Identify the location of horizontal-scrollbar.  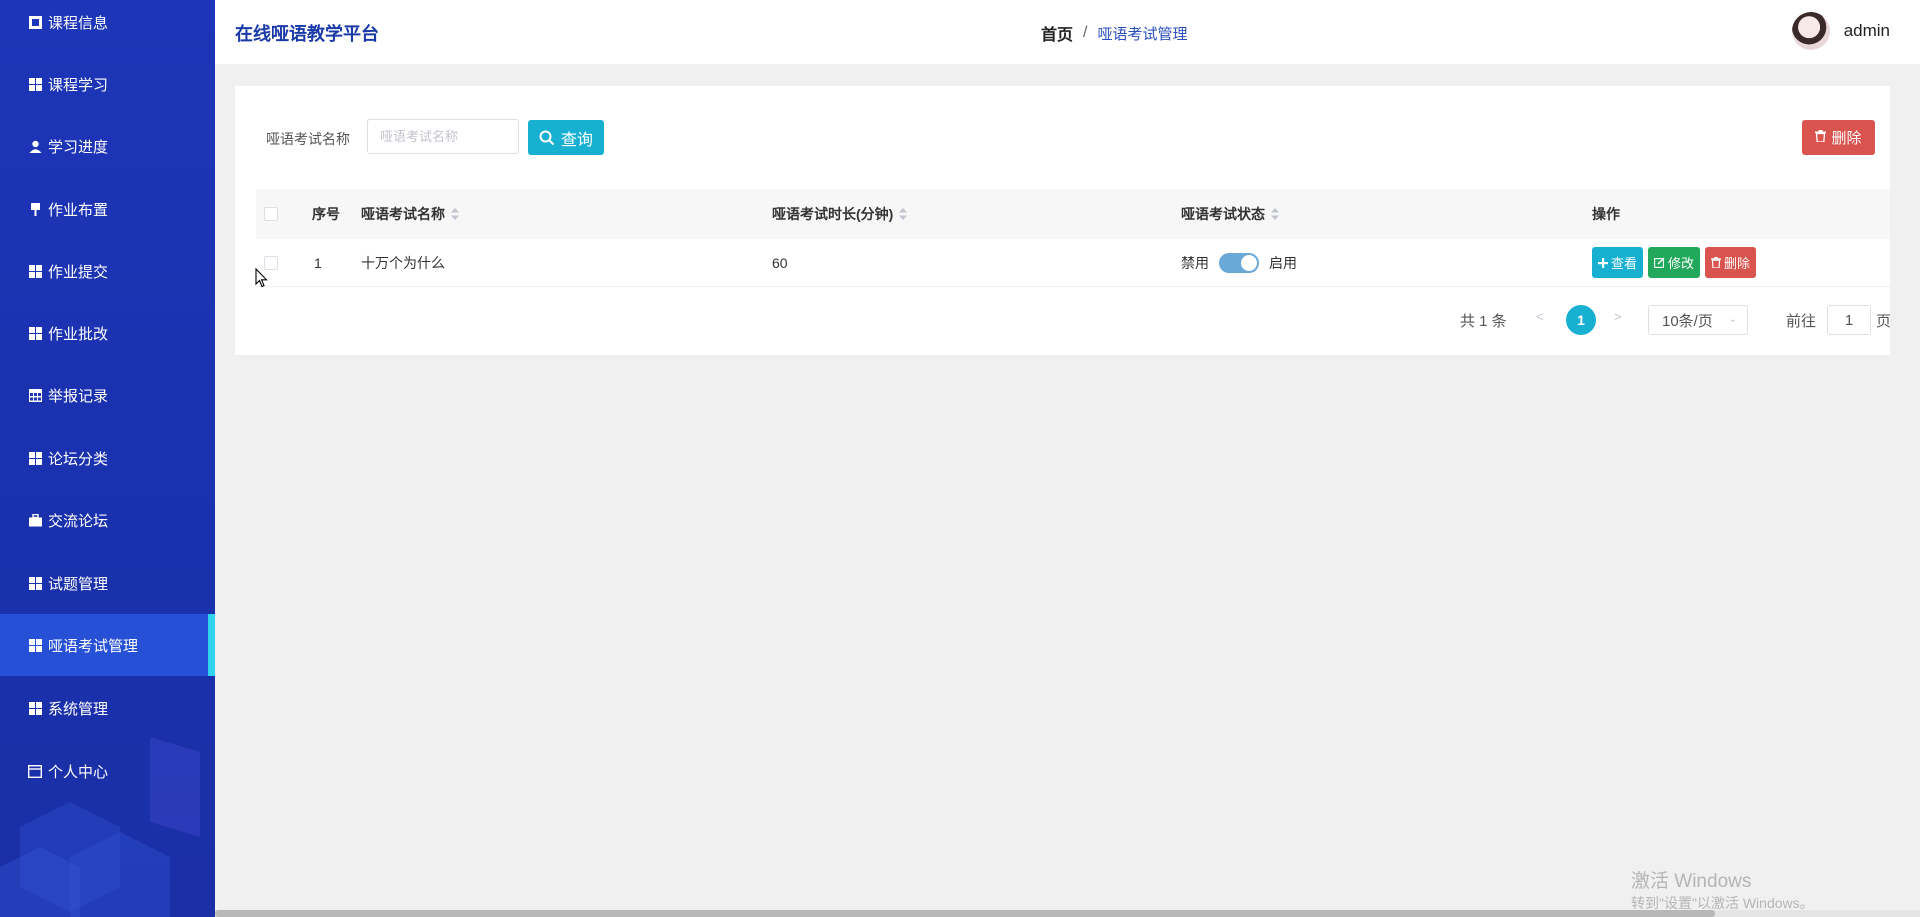
(1067, 913).